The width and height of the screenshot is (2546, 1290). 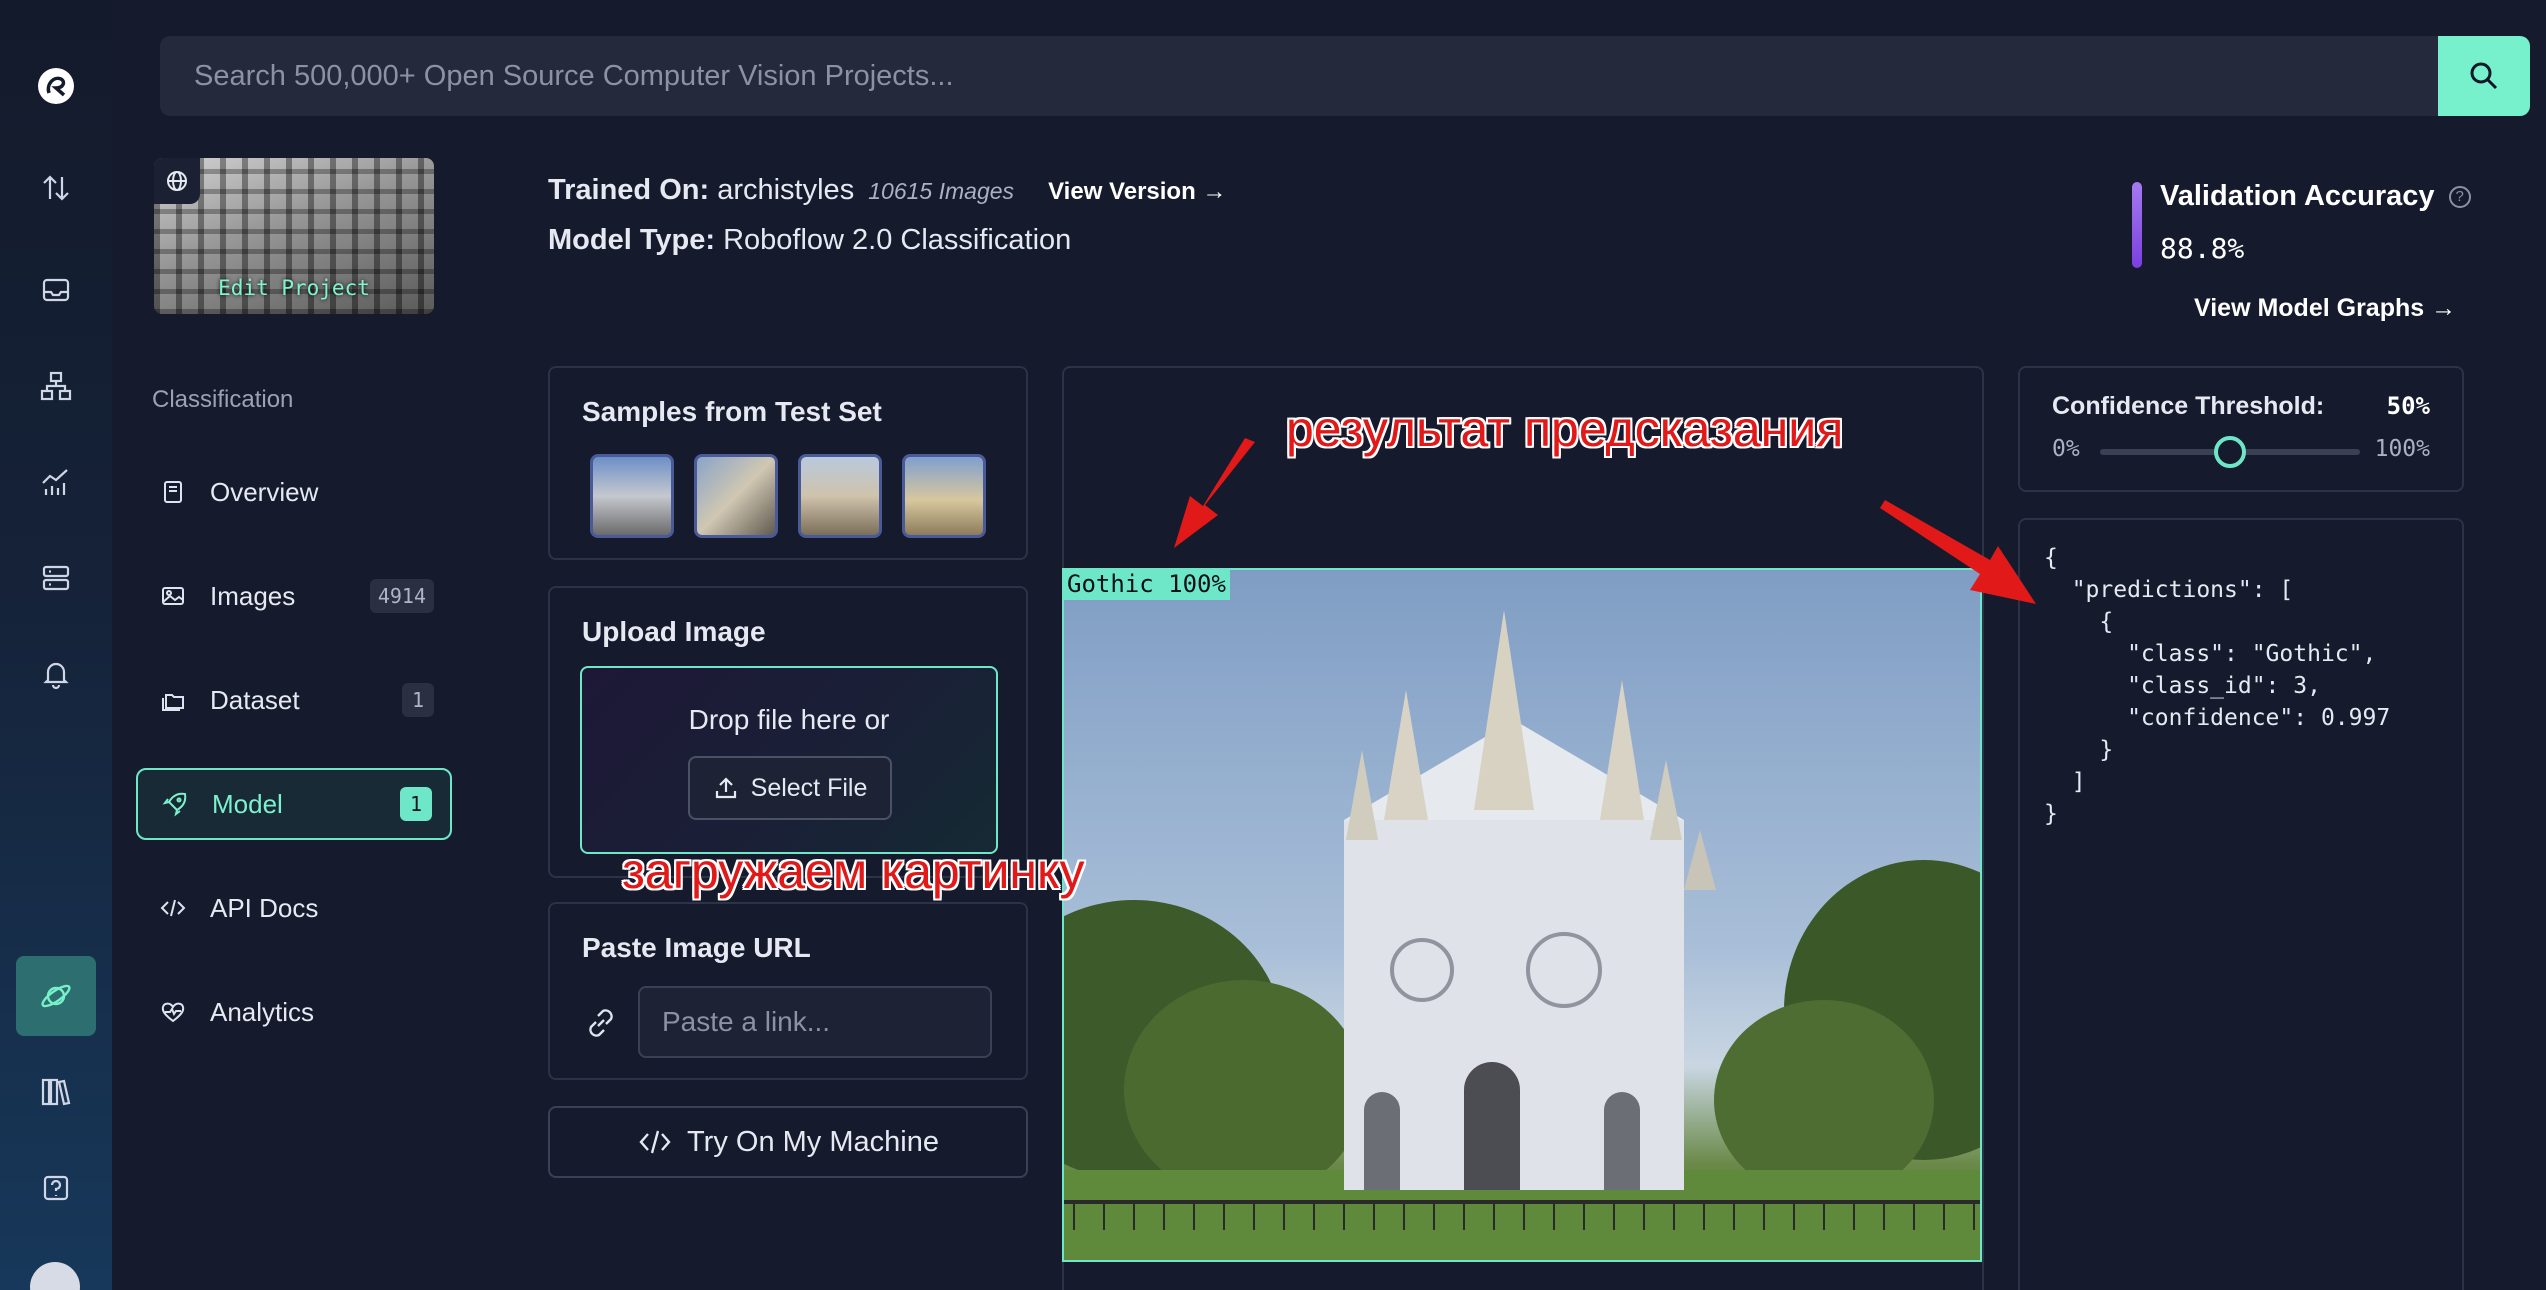 I want to click on globe-icon, so click(x=177, y=181).